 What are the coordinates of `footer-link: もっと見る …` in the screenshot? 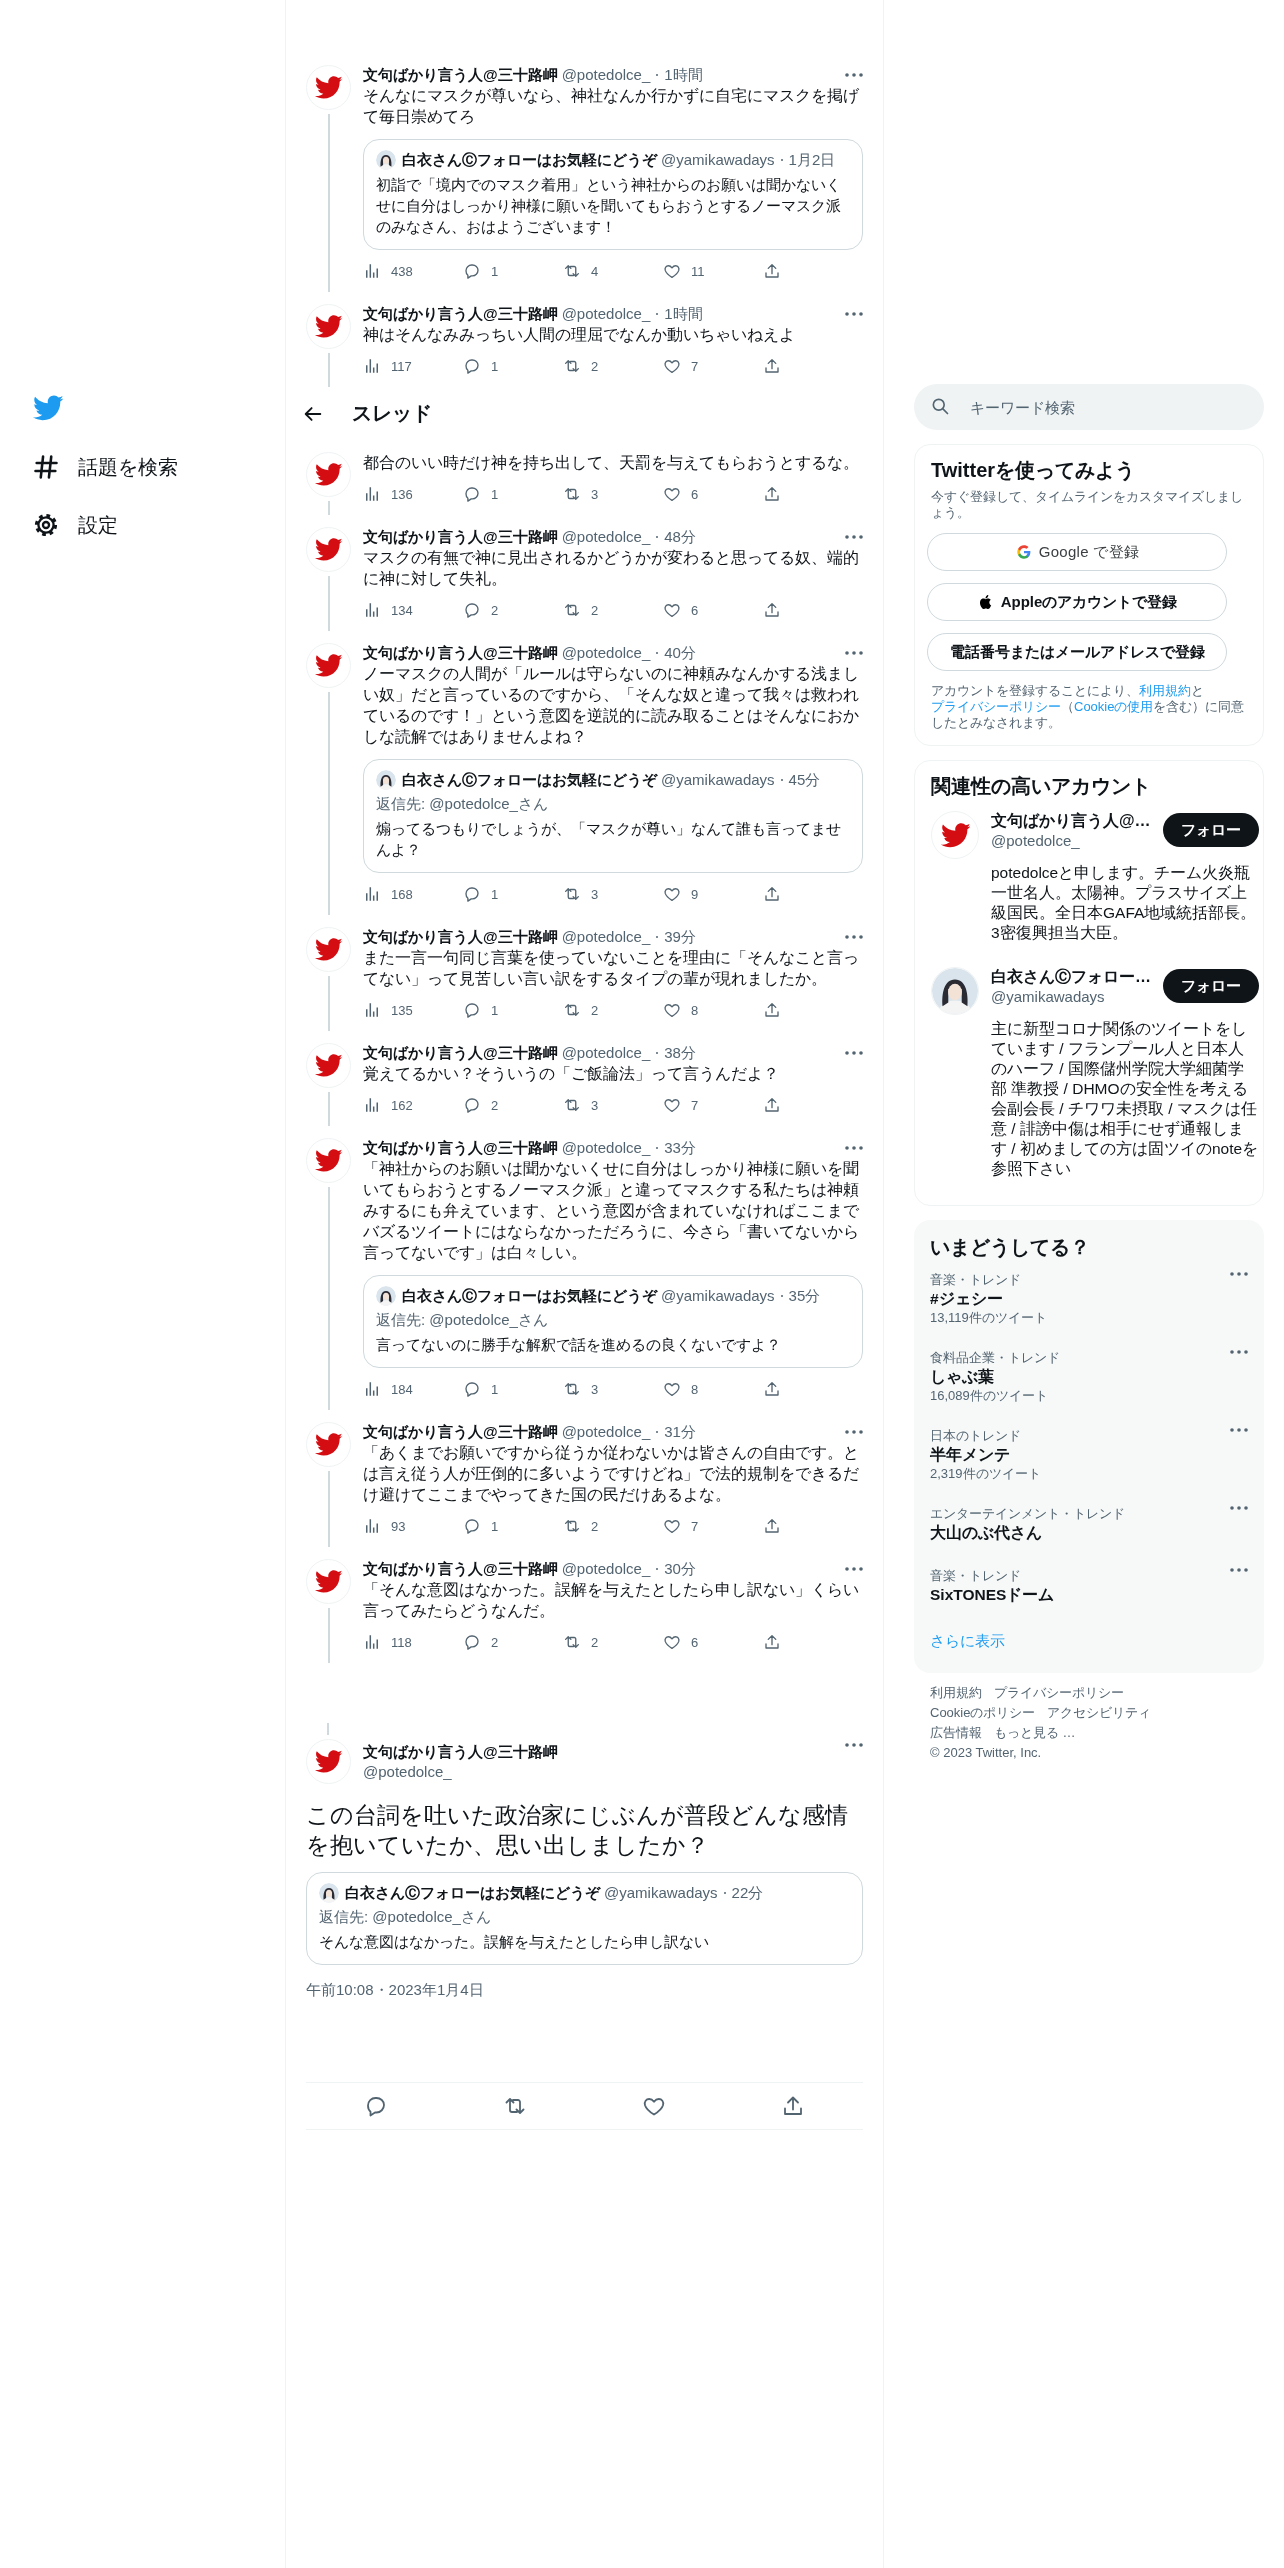 It's located at (1035, 1733).